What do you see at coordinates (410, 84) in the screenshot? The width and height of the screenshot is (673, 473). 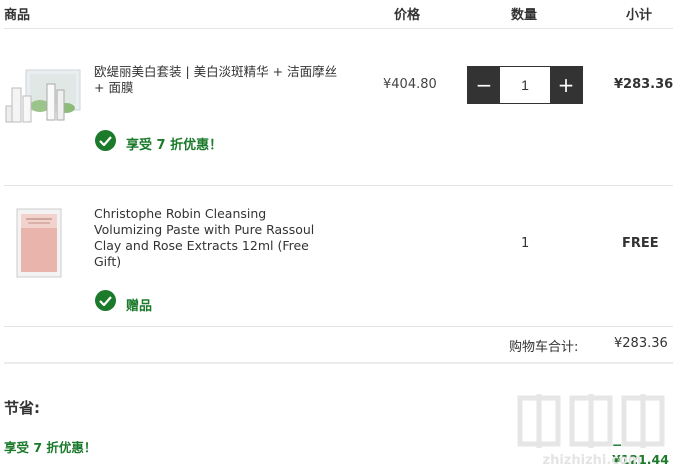 I see `product-price: ¥404.80` at bounding box center [410, 84].